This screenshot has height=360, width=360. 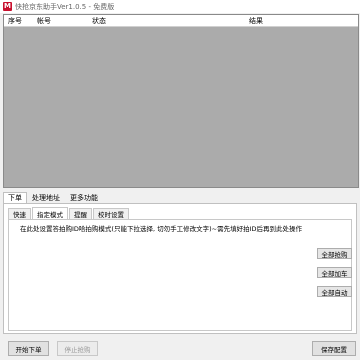 What do you see at coordinates (19, 213) in the screenshot?
I see `tab-quick: 快速` at bounding box center [19, 213].